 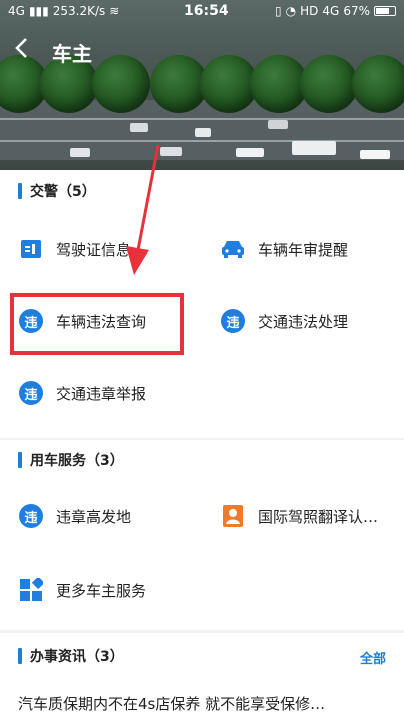 I want to click on section-header: 交警（5）, so click(x=57, y=191).